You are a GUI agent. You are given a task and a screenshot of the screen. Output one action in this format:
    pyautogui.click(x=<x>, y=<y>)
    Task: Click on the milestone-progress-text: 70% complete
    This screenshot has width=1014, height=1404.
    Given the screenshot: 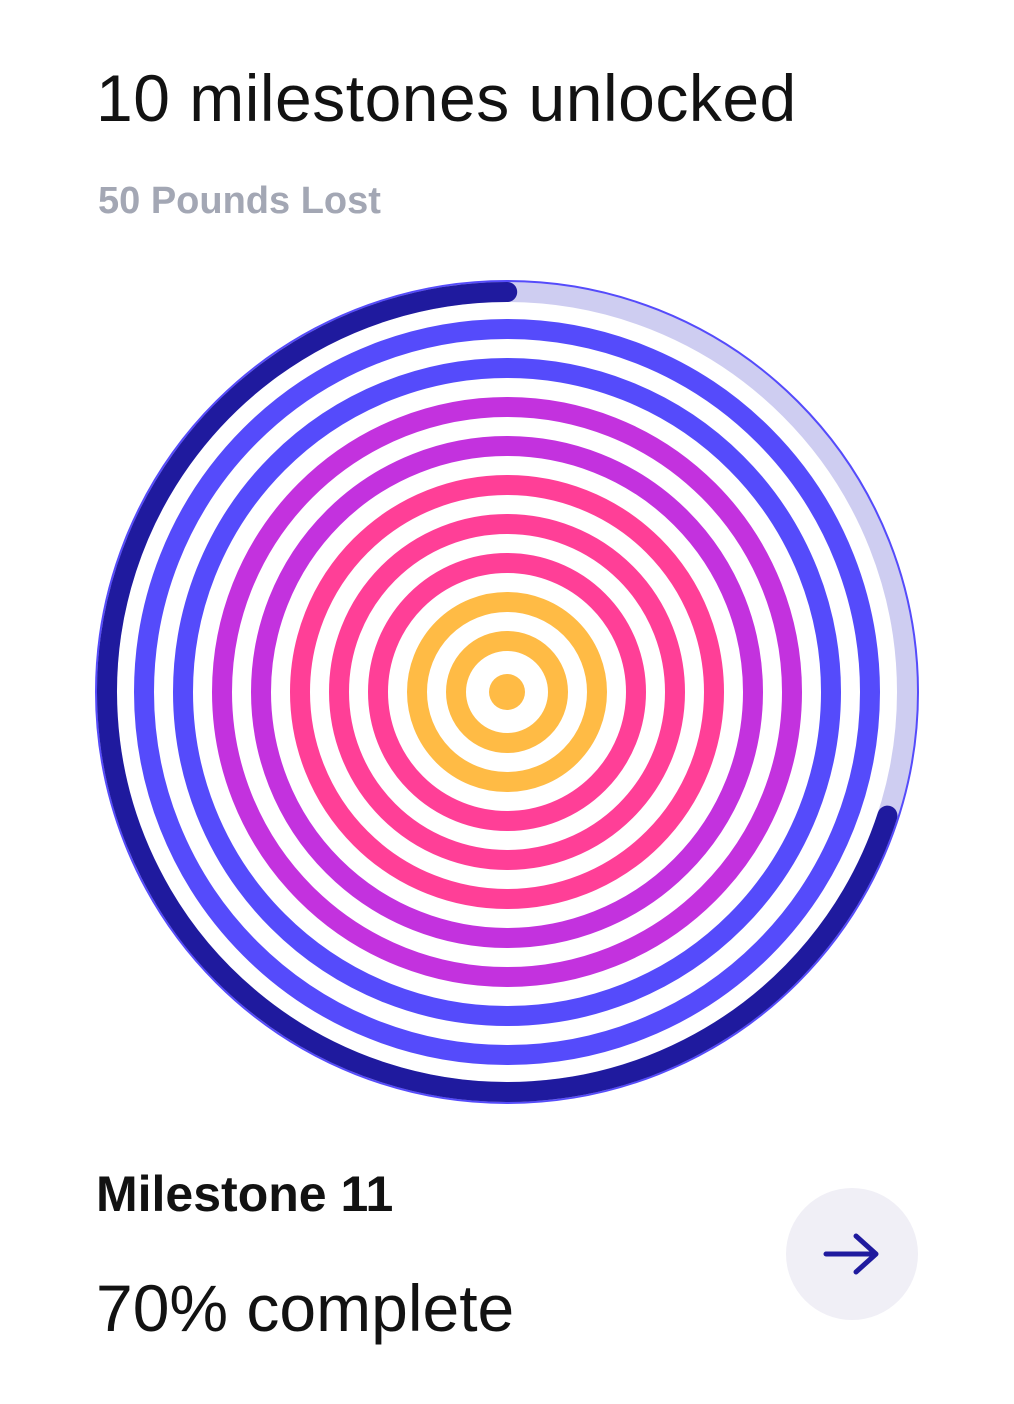 What is the action you would take?
    pyautogui.click(x=305, y=1308)
    